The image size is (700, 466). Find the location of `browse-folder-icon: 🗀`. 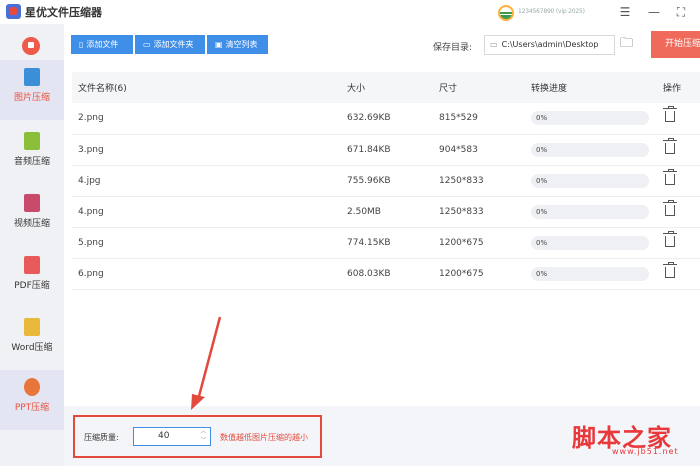

browse-folder-icon: 🗀 is located at coordinates (628, 44).